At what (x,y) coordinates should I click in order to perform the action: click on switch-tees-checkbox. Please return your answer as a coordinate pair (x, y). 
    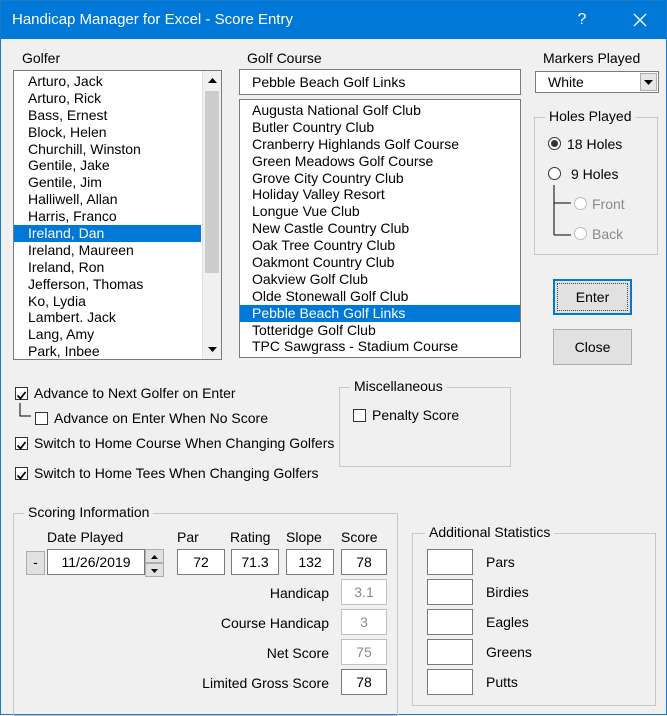
    Looking at the image, I should click on (21, 473).